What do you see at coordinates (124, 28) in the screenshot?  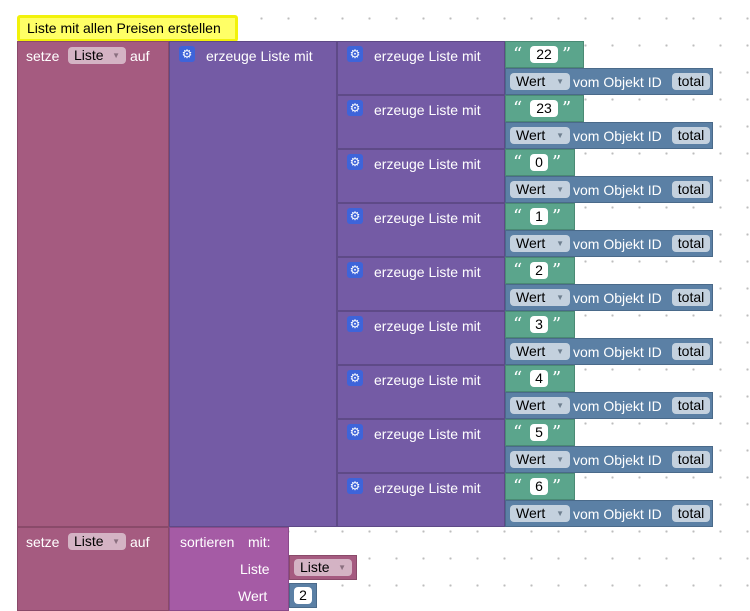 I see `comment-text: Liste mit allen Preisen erstellen` at bounding box center [124, 28].